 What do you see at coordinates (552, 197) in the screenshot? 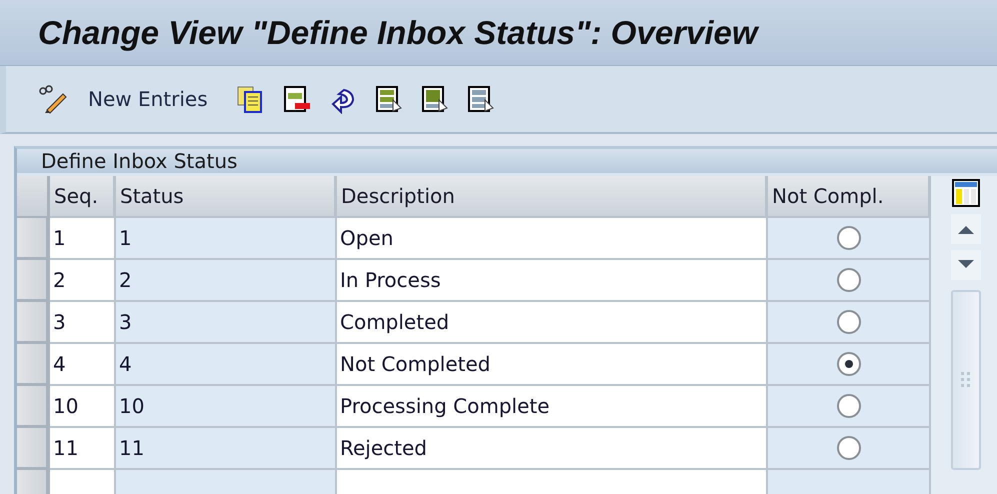
I see `column-header: Description` at bounding box center [552, 197].